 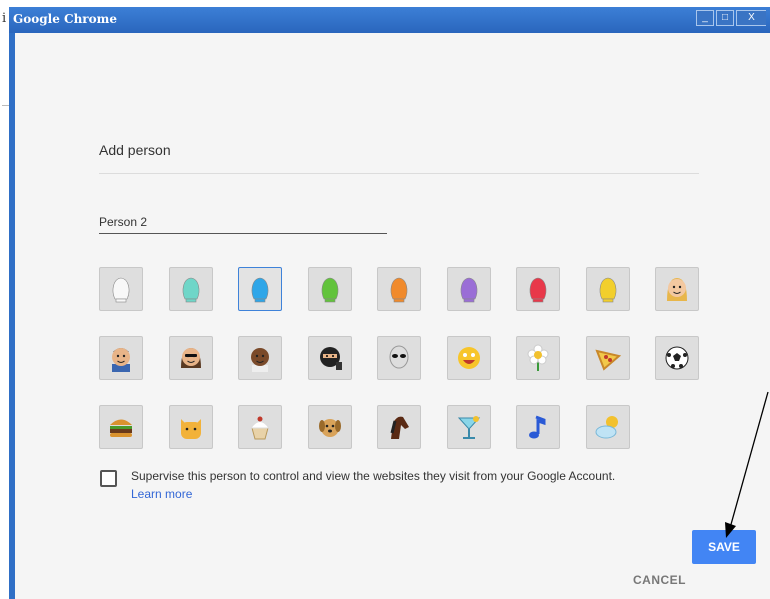 What do you see at coordinates (725, 18) in the screenshot?
I see `maximize-button: □` at bounding box center [725, 18].